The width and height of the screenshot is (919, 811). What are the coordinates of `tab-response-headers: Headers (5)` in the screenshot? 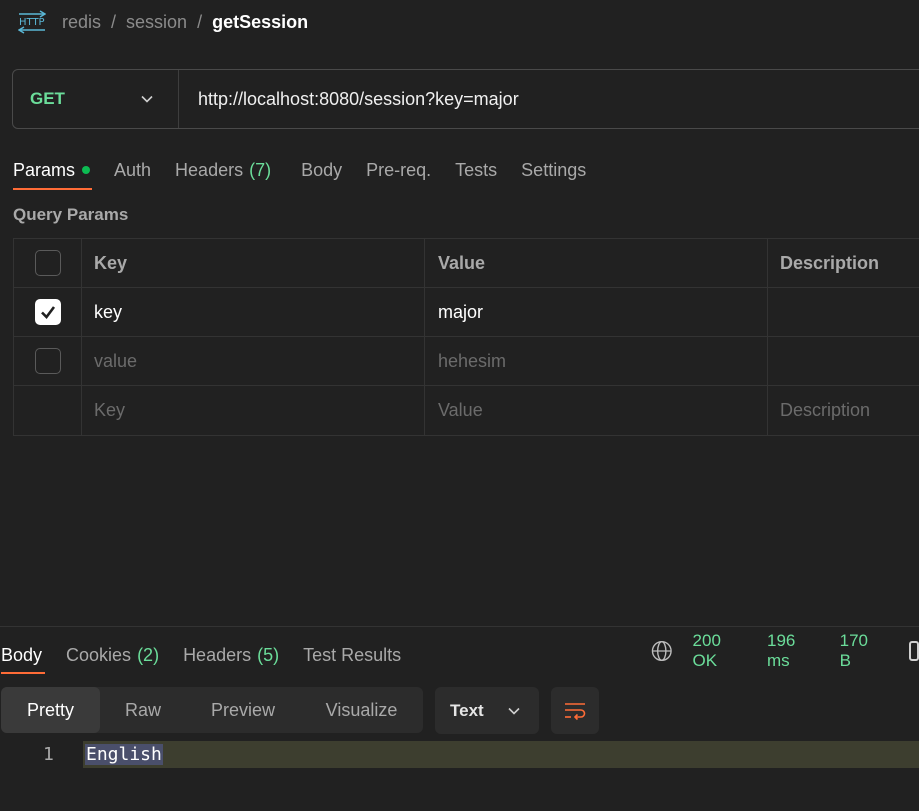 It's located at (231, 655).